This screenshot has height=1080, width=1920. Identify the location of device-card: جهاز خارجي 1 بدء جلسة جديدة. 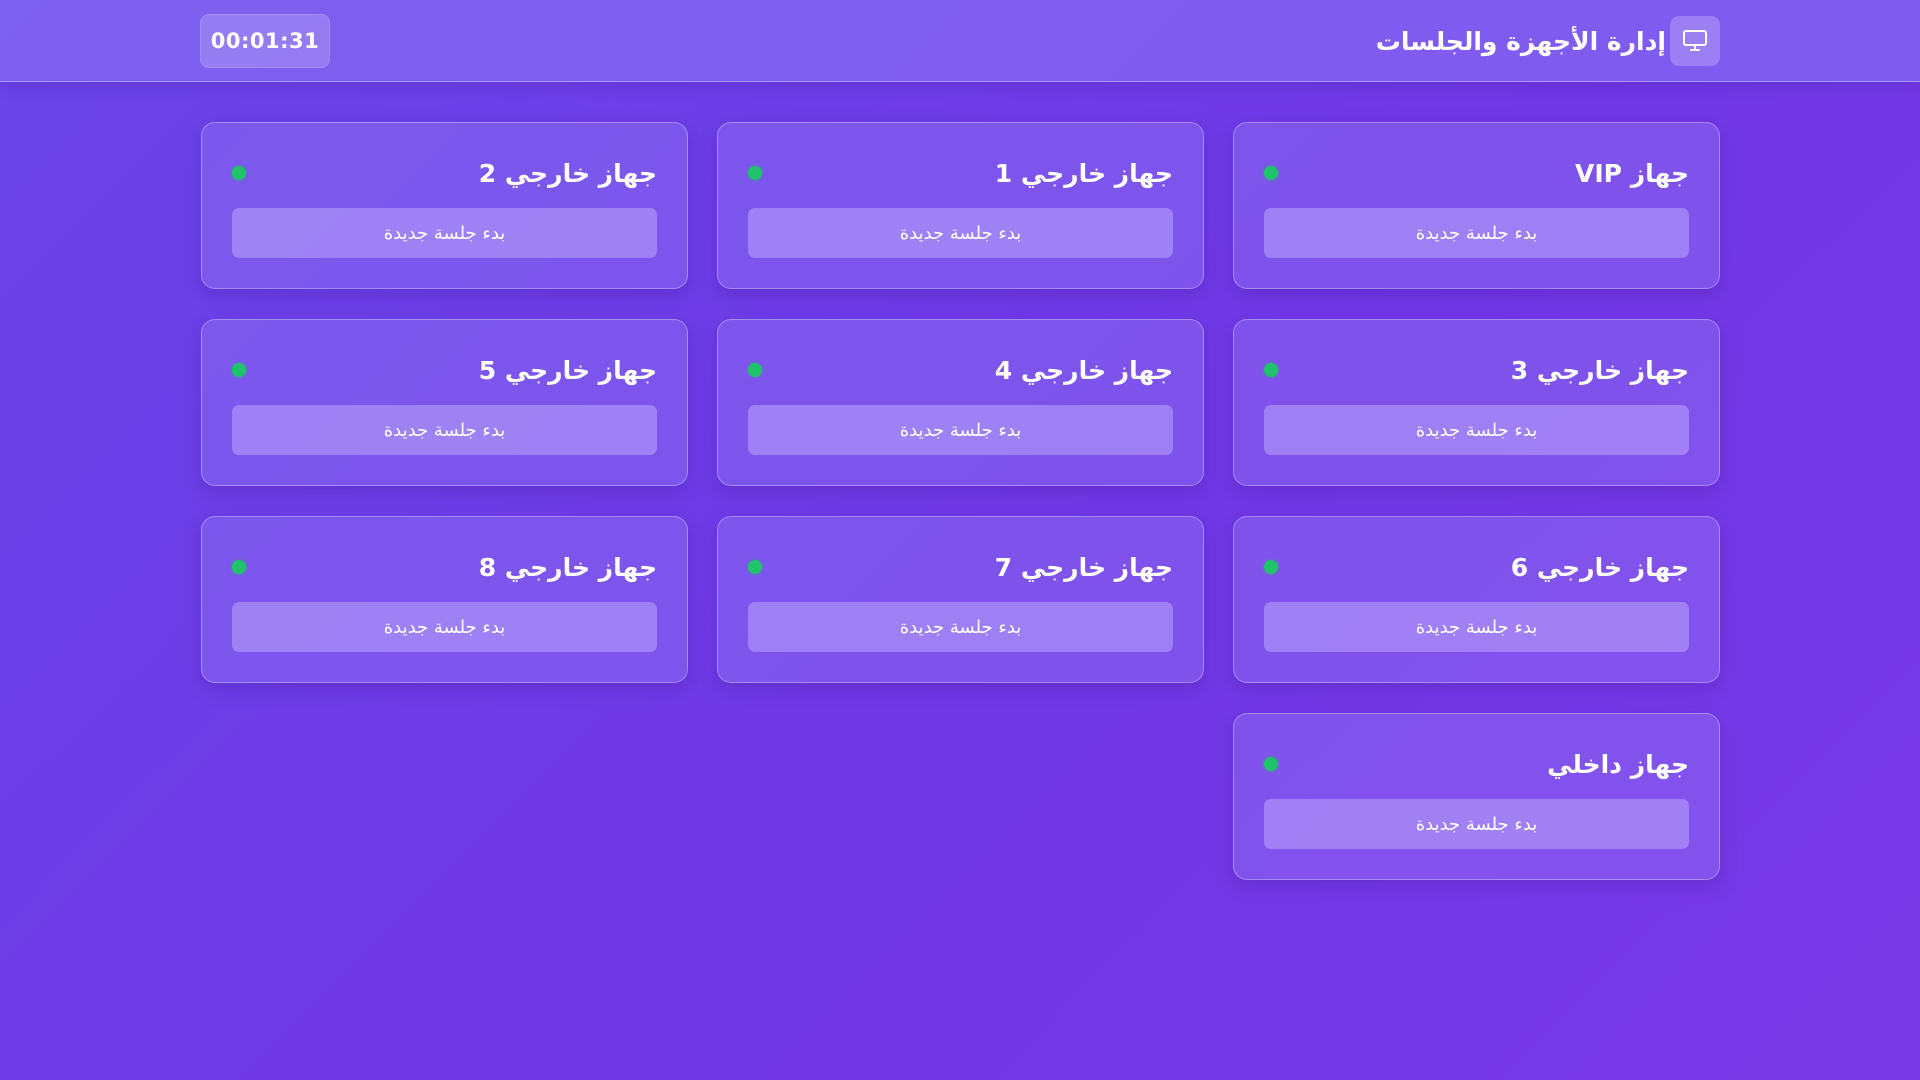
(960, 205).